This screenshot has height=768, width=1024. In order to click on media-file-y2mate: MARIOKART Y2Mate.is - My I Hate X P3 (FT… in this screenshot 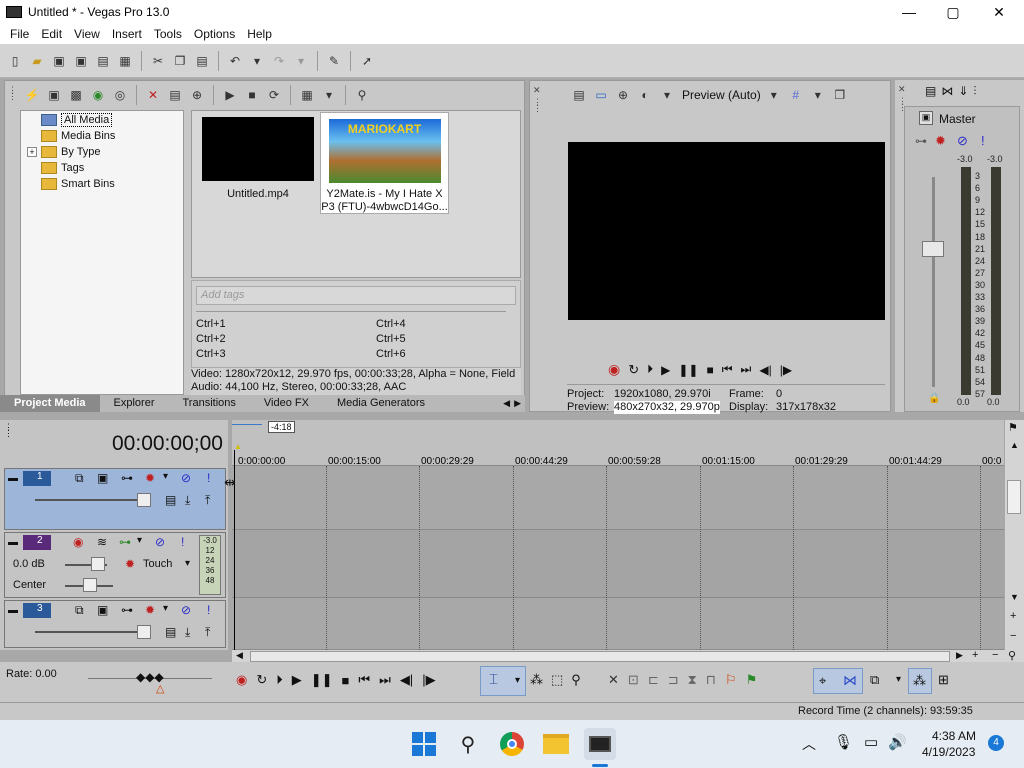, I will do `click(384, 163)`.